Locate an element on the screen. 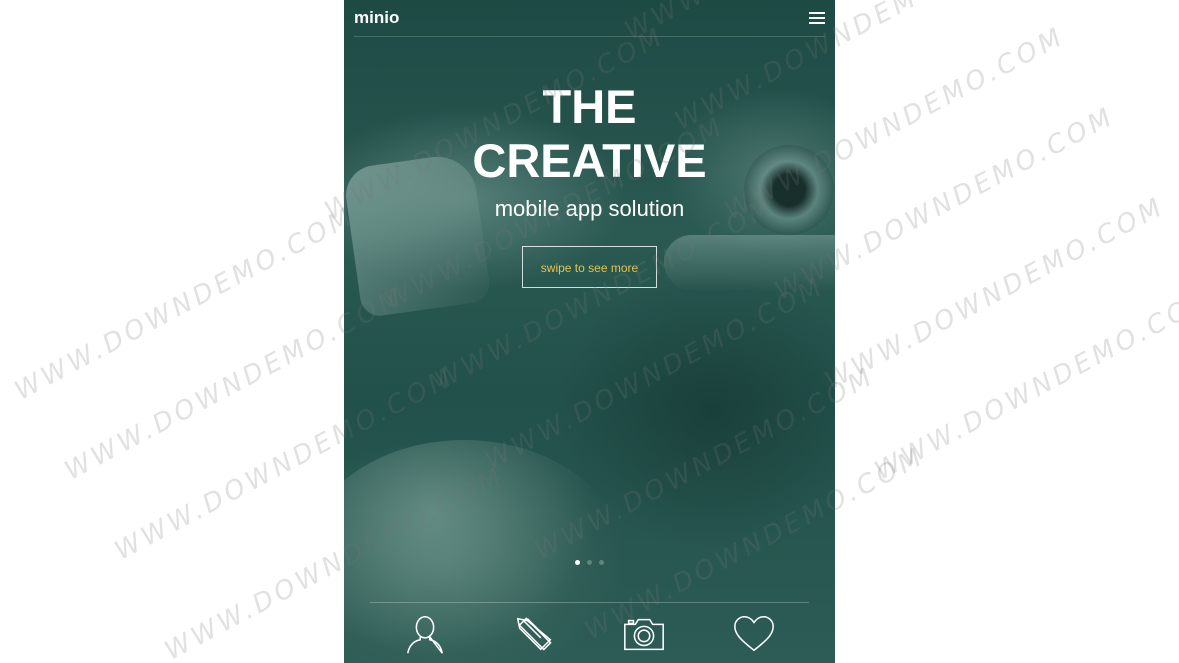 The image size is (1179, 663). user-icon is located at coordinates (424, 634).